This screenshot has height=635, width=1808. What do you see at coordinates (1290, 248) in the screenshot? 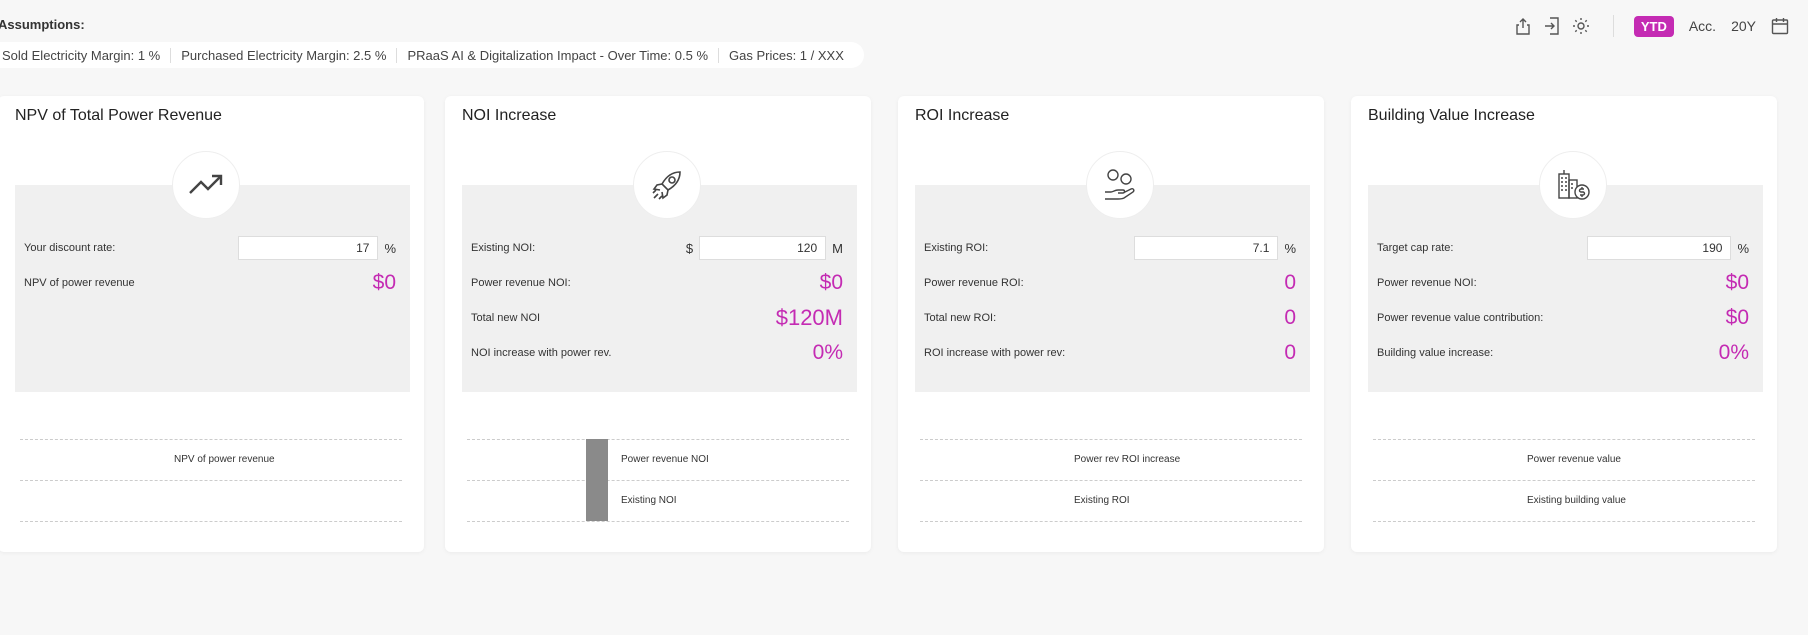
I see `existing-roi-unit: %` at bounding box center [1290, 248].